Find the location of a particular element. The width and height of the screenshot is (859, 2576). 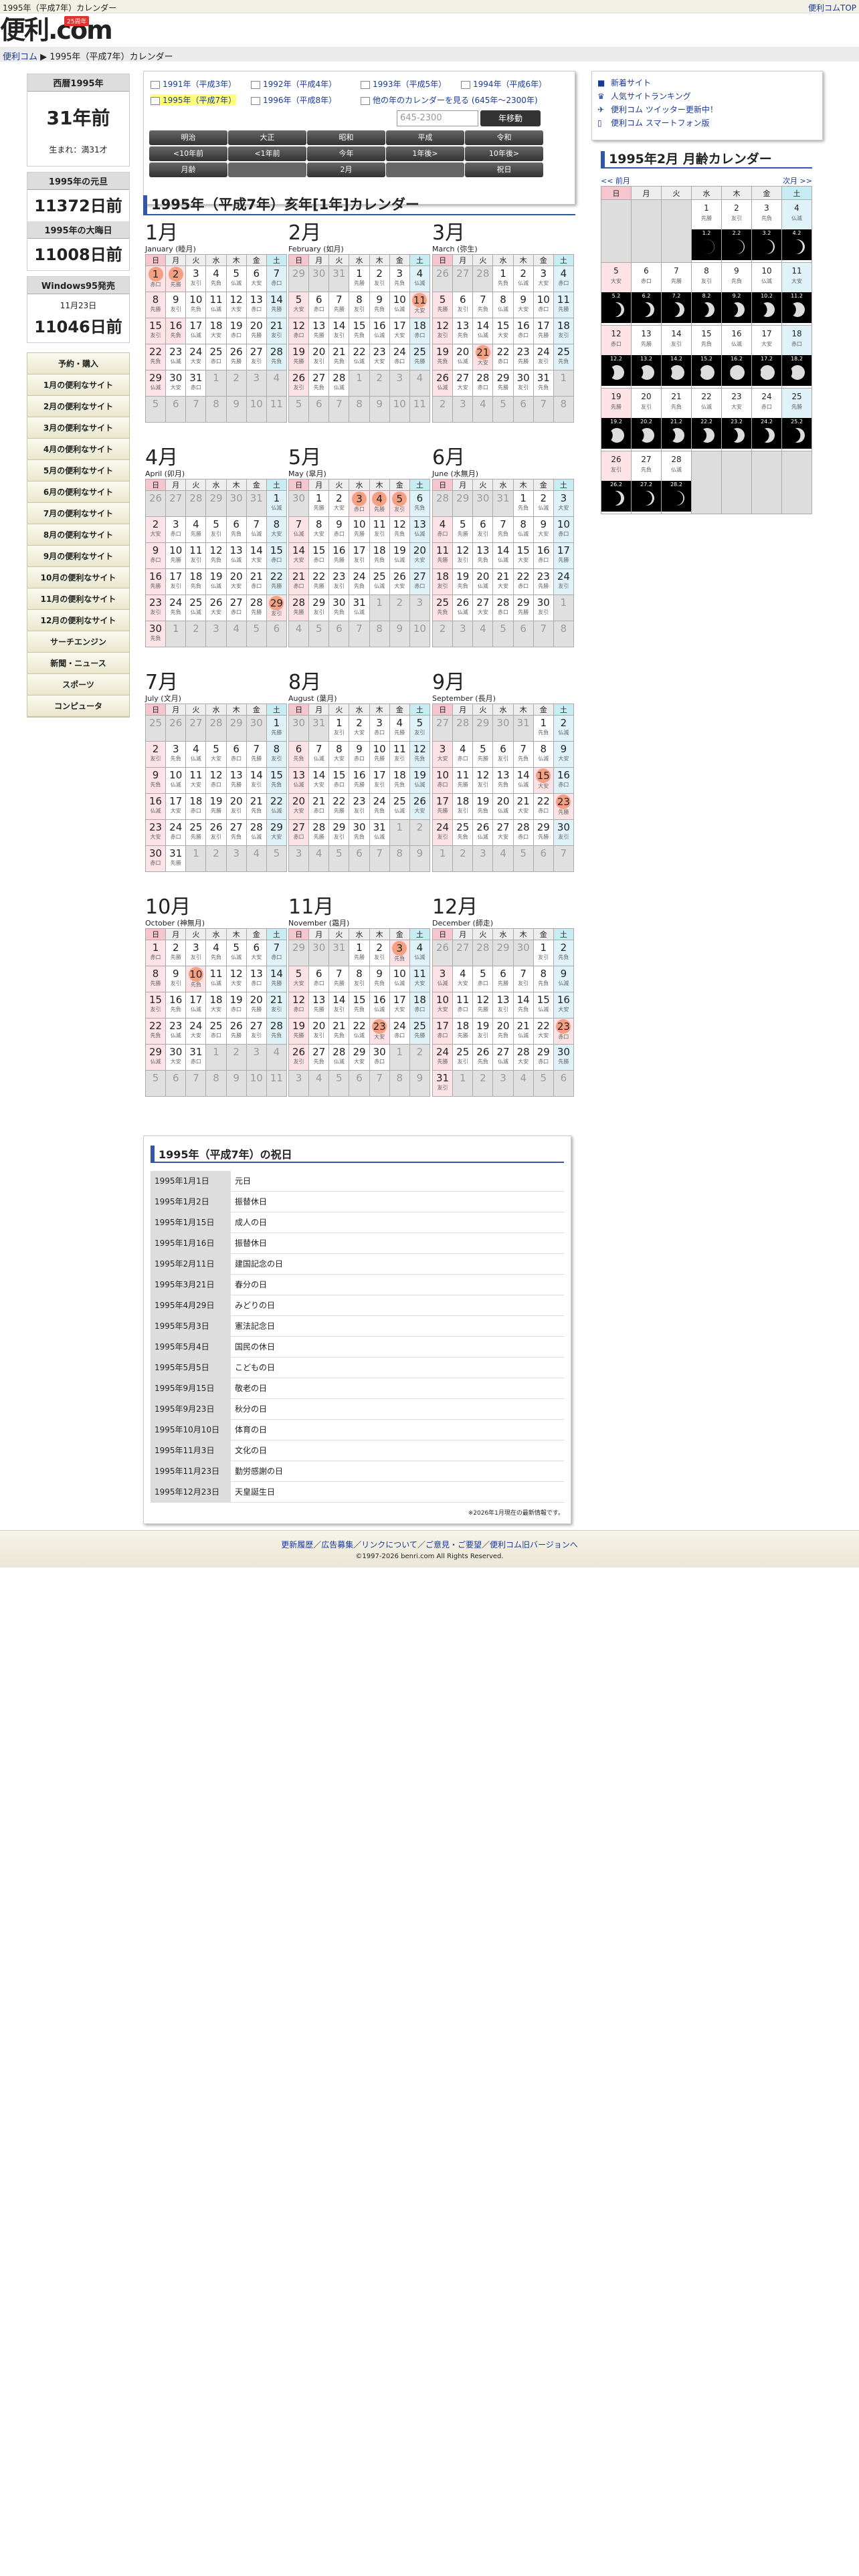

day-cell: 25 先勝 is located at coordinates (196, 833).